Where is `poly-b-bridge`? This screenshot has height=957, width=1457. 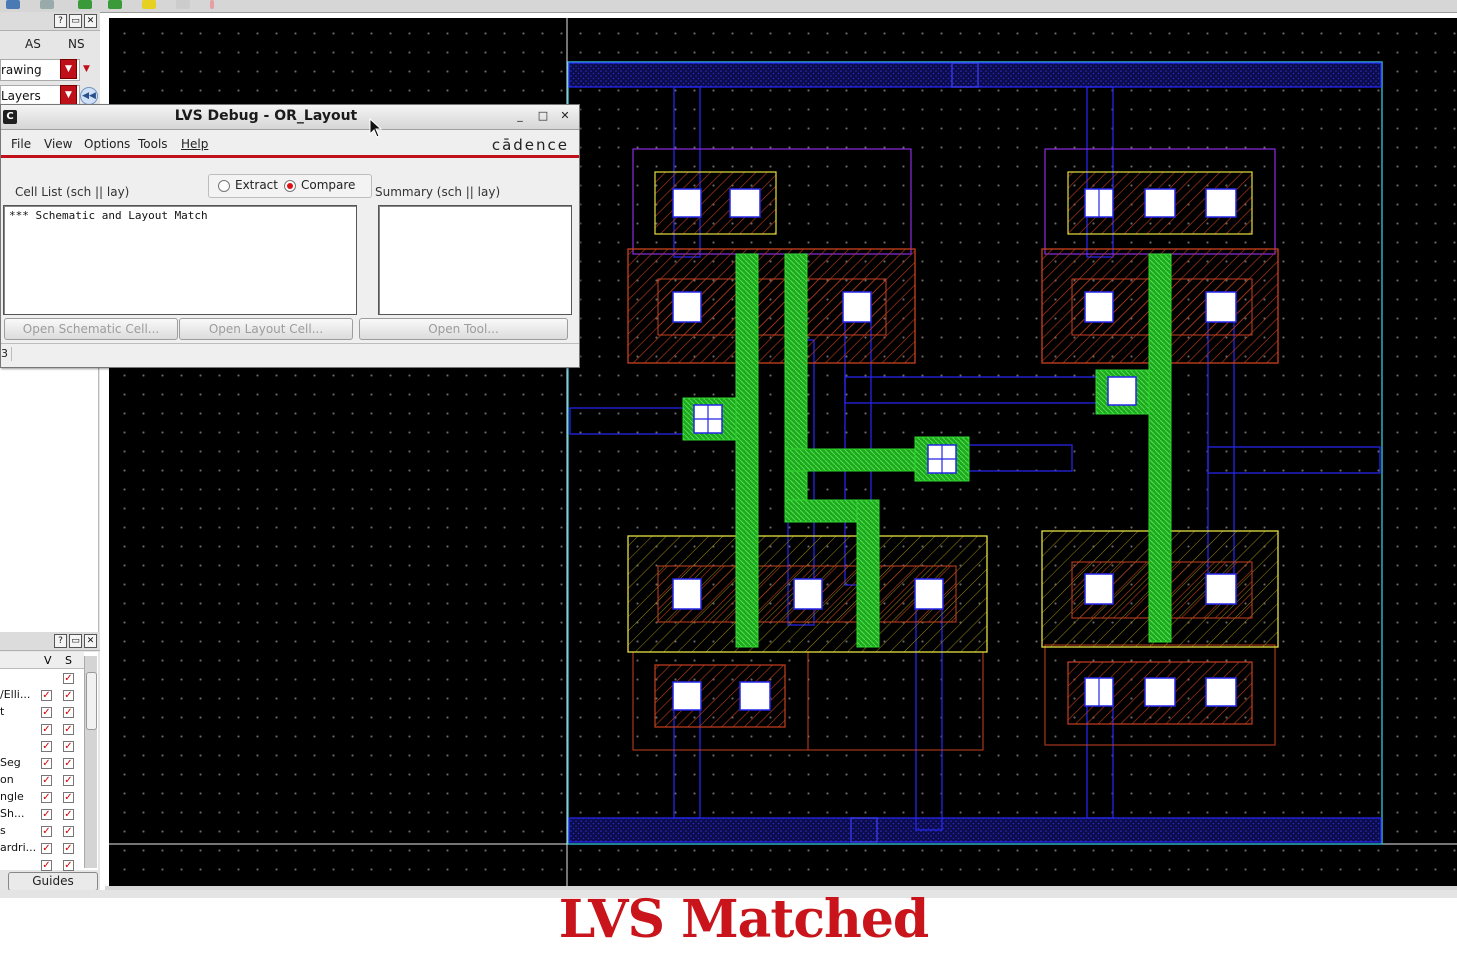
poly-b-bridge is located at coordinates (860, 460).